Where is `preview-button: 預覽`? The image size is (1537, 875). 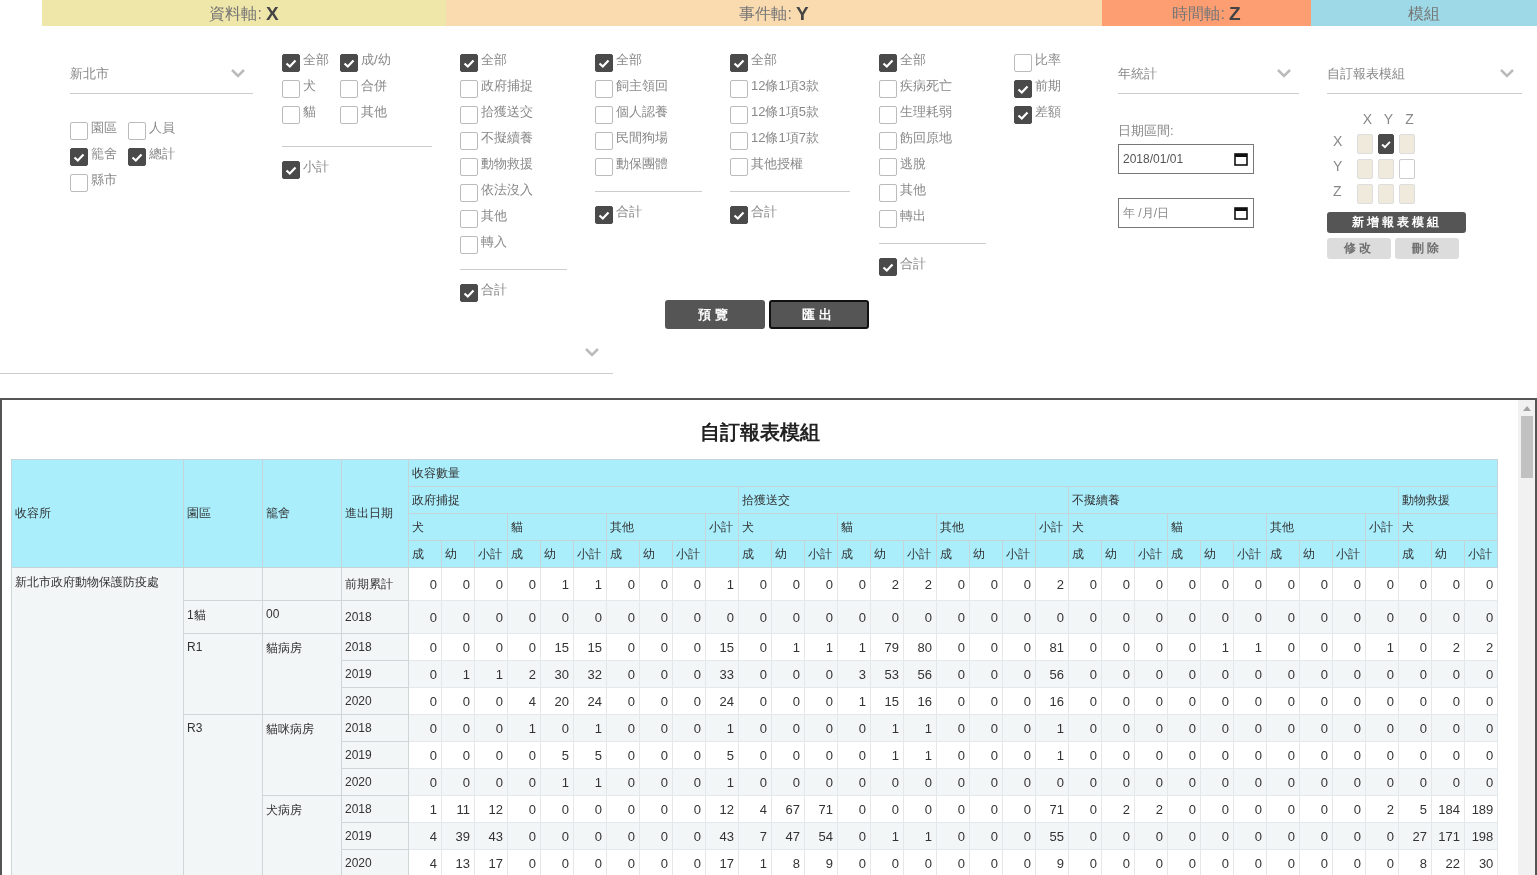
preview-button: 預覽 is located at coordinates (715, 314).